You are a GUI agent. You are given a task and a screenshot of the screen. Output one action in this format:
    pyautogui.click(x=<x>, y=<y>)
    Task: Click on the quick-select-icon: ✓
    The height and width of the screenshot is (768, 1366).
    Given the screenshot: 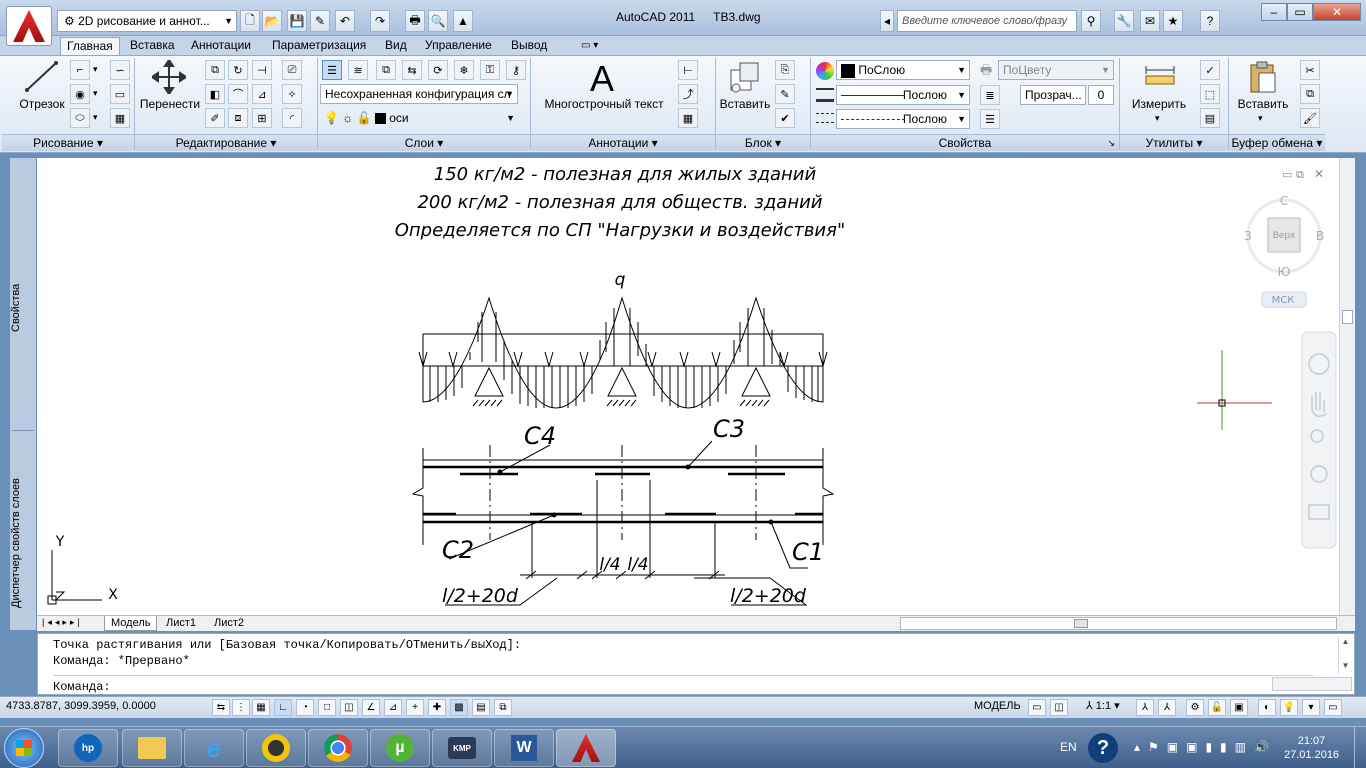 What is the action you would take?
    pyautogui.click(x=1210, y=70)
    